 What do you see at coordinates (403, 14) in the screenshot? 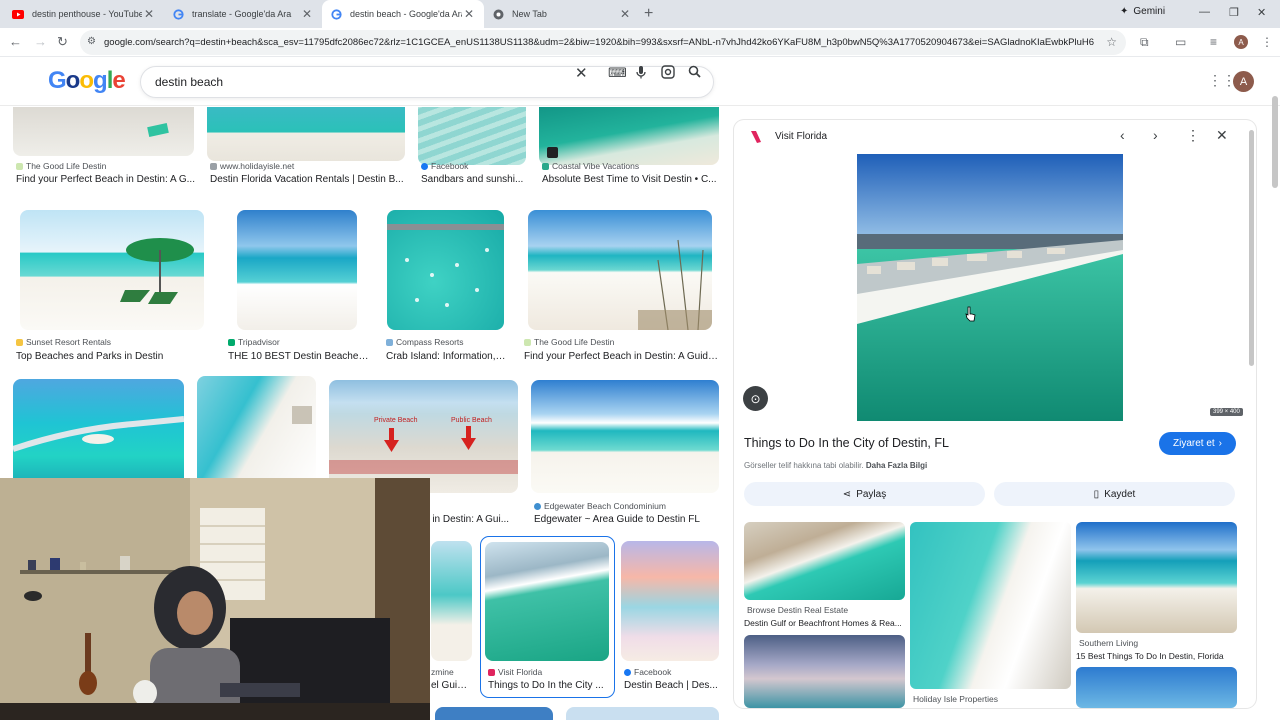
I see `tab-destin-beach: destin beach - Google'da Ara ✕` at bounding box center [403, 14].